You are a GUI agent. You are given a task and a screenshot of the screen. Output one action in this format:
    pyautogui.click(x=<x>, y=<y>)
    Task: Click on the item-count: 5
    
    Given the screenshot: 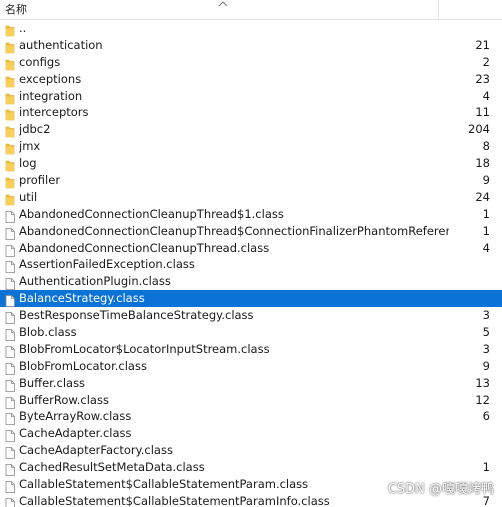 What is the action you would take?
    pyautogui.click(x=486, y=332)
    